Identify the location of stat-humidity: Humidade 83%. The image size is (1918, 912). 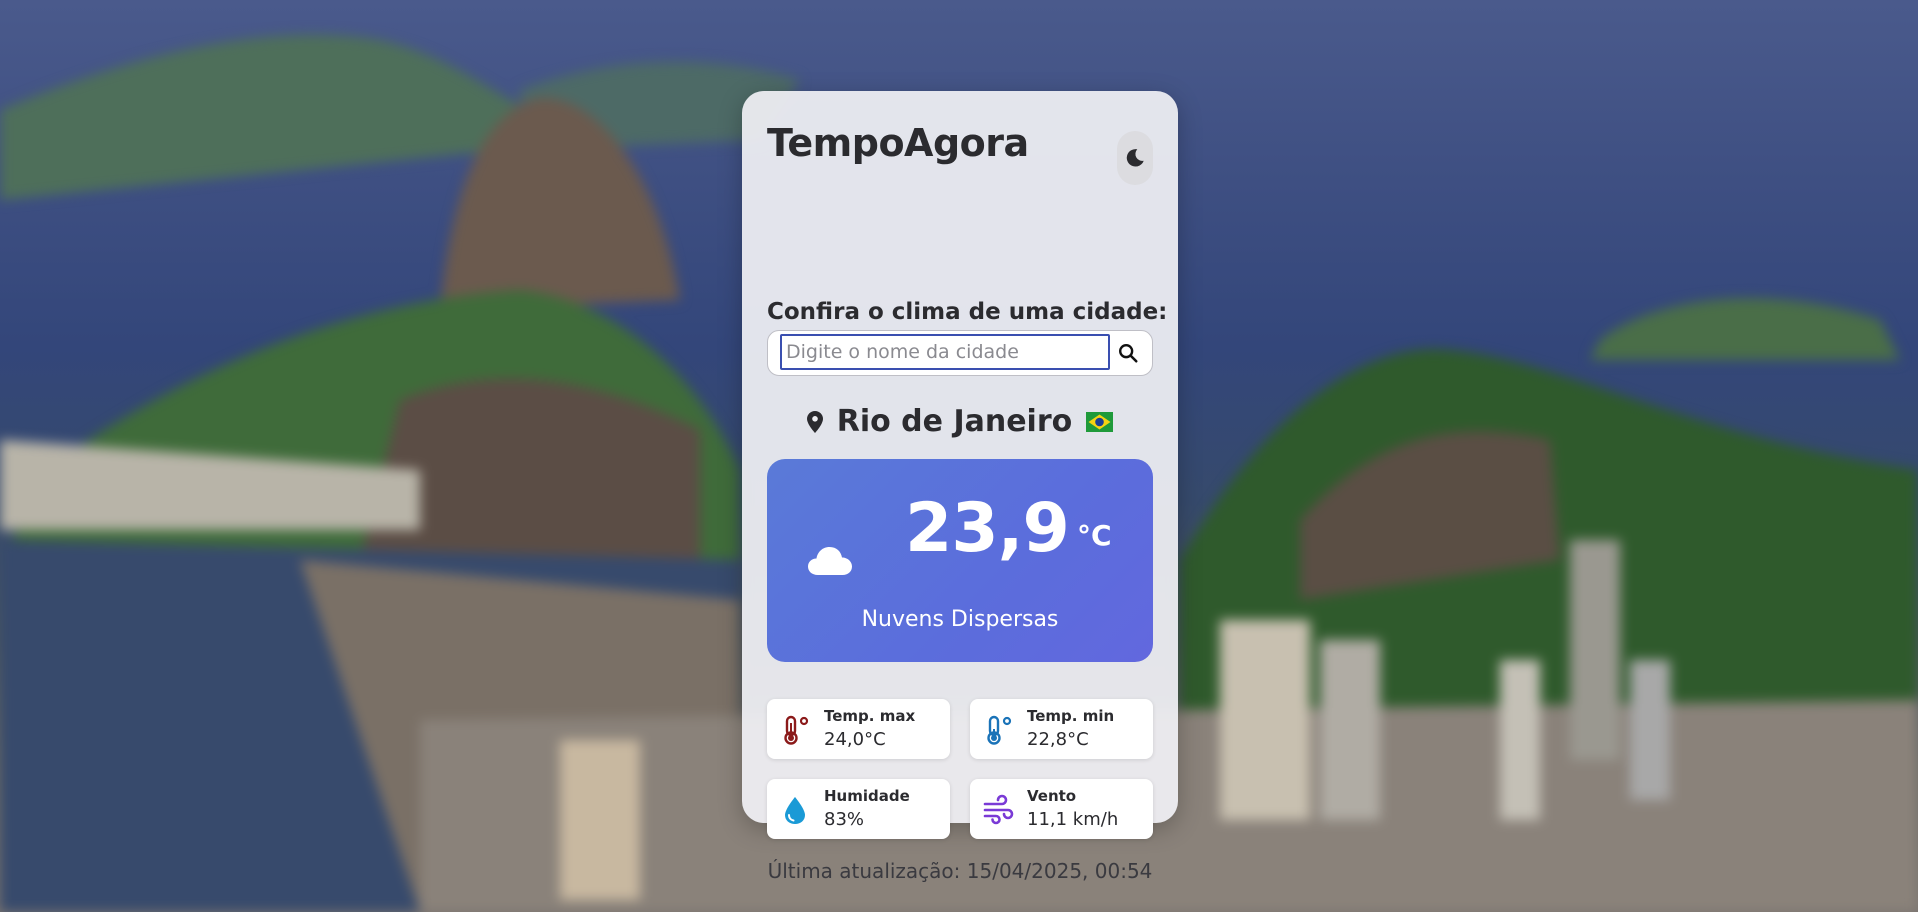
(858, 809).